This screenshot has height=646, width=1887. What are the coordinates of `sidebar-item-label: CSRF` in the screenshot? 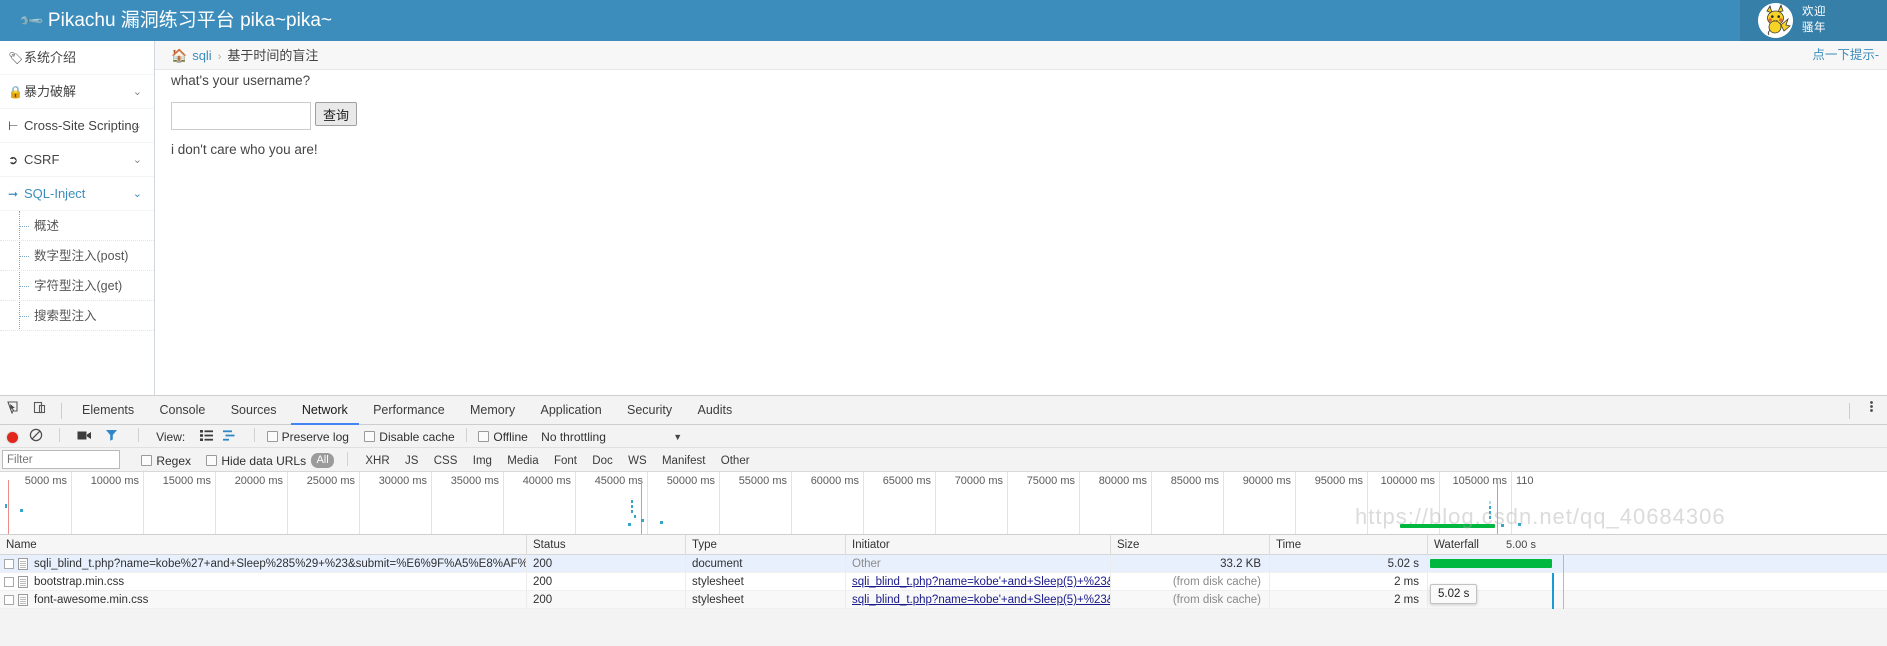 It's located at (42, 159).